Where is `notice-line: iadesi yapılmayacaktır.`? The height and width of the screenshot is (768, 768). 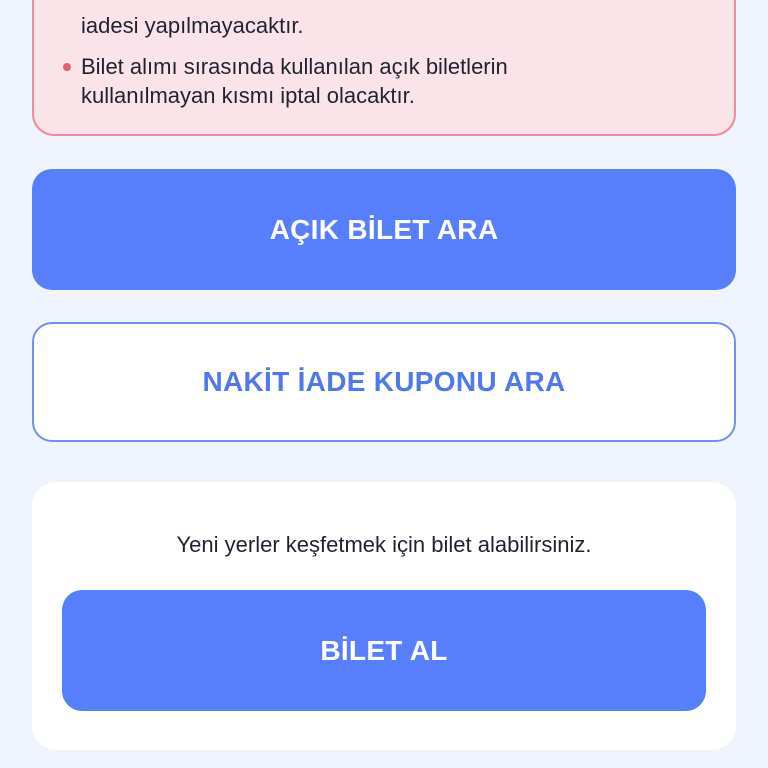
notice-line: iadesi yapılmayacaktır. is located at coordinates (192, 25).